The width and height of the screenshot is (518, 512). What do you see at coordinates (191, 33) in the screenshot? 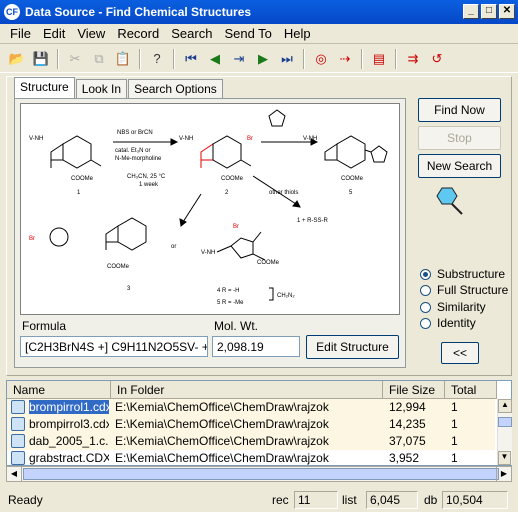
I see `menu-search: Search` at bounding box center [191, 33].